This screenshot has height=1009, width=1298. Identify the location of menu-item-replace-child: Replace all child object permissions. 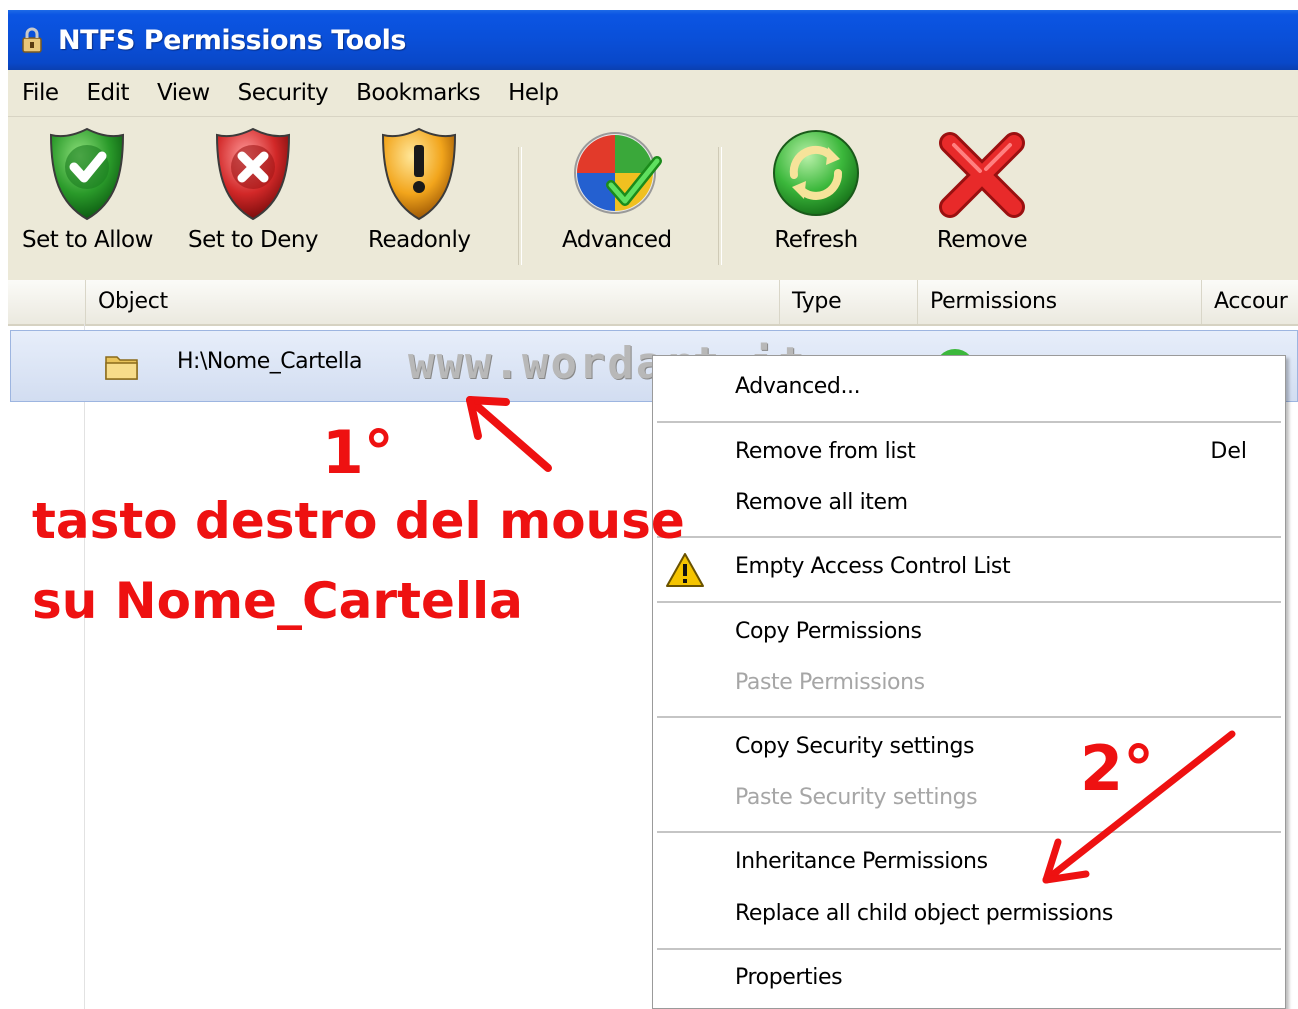
(924, 913).